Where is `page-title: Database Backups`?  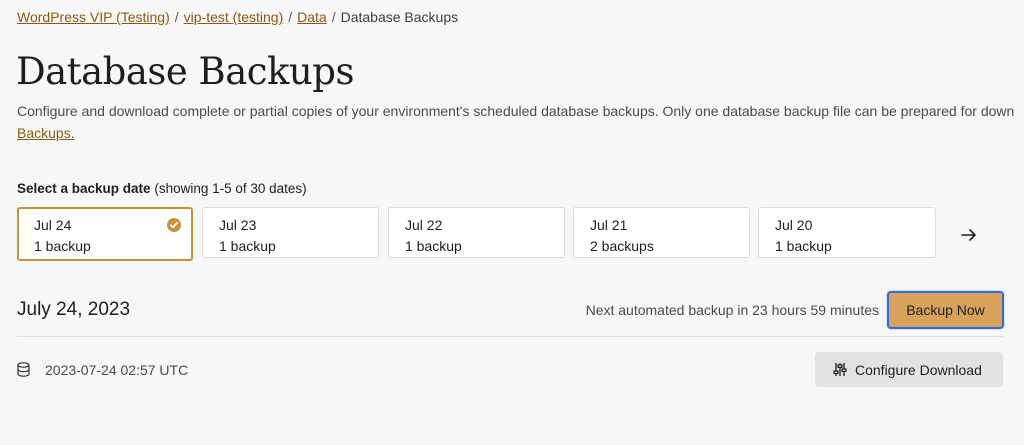 page-title: Database Backups is located at coordinates (185, 71).